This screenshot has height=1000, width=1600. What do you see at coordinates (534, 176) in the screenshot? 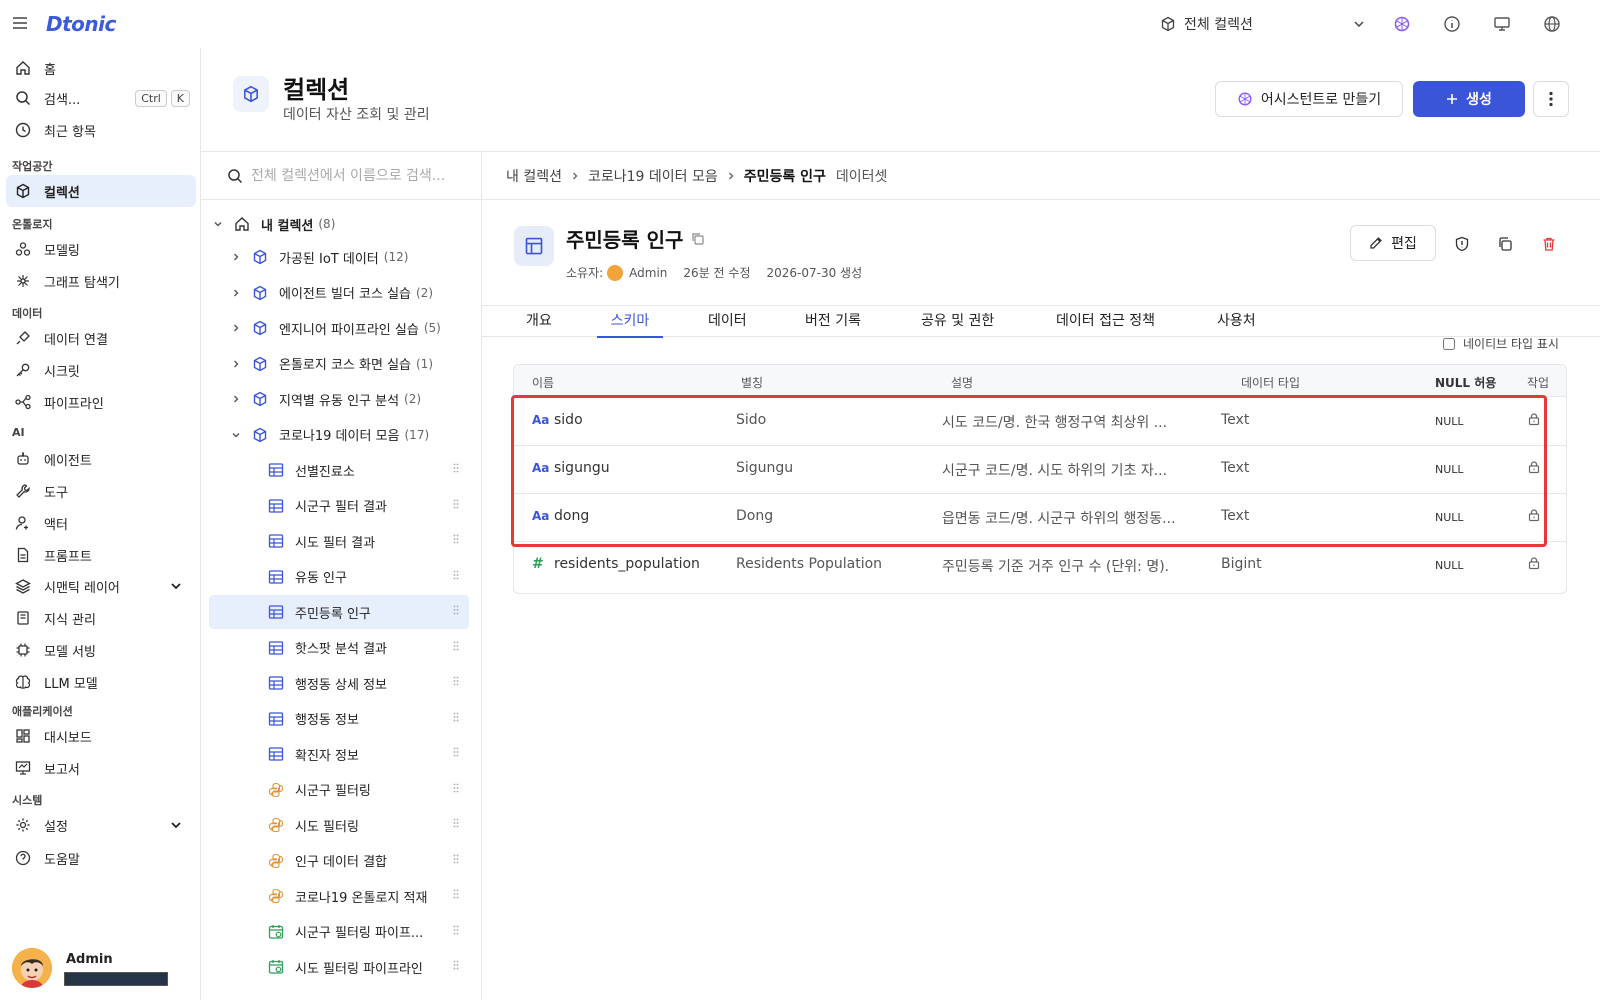
I see `breadcrumb-item: 내 컬렉션` at bounding box center [534, 176].